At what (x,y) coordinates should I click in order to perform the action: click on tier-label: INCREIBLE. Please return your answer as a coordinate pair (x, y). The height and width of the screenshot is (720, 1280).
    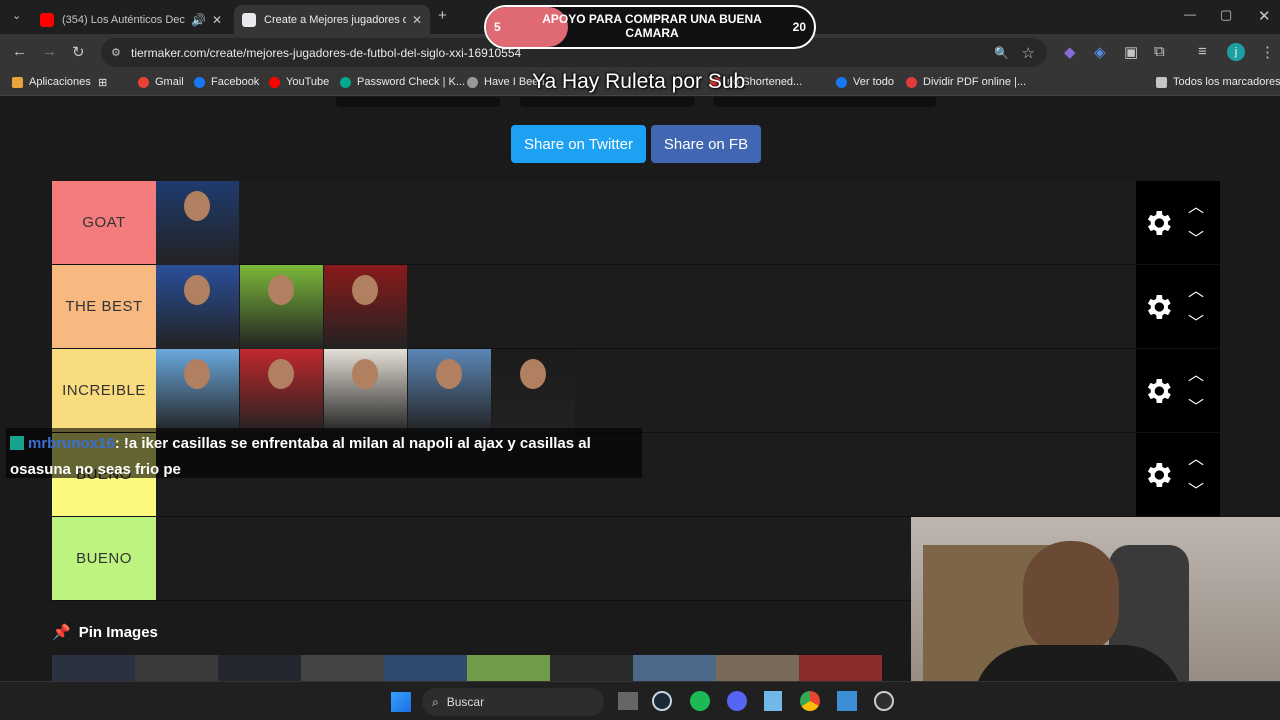
    Looking at the image, I should click on (104, 390).